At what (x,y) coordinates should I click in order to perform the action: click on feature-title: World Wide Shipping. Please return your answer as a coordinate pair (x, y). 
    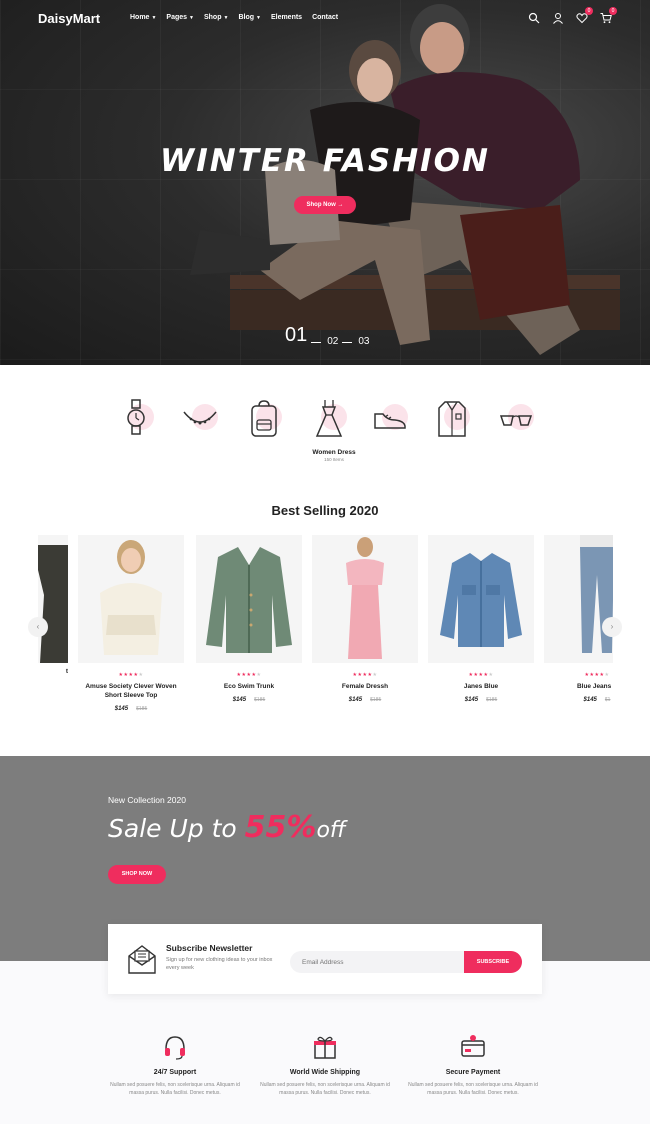
    Looking at the image, I should click on (325, 1072).